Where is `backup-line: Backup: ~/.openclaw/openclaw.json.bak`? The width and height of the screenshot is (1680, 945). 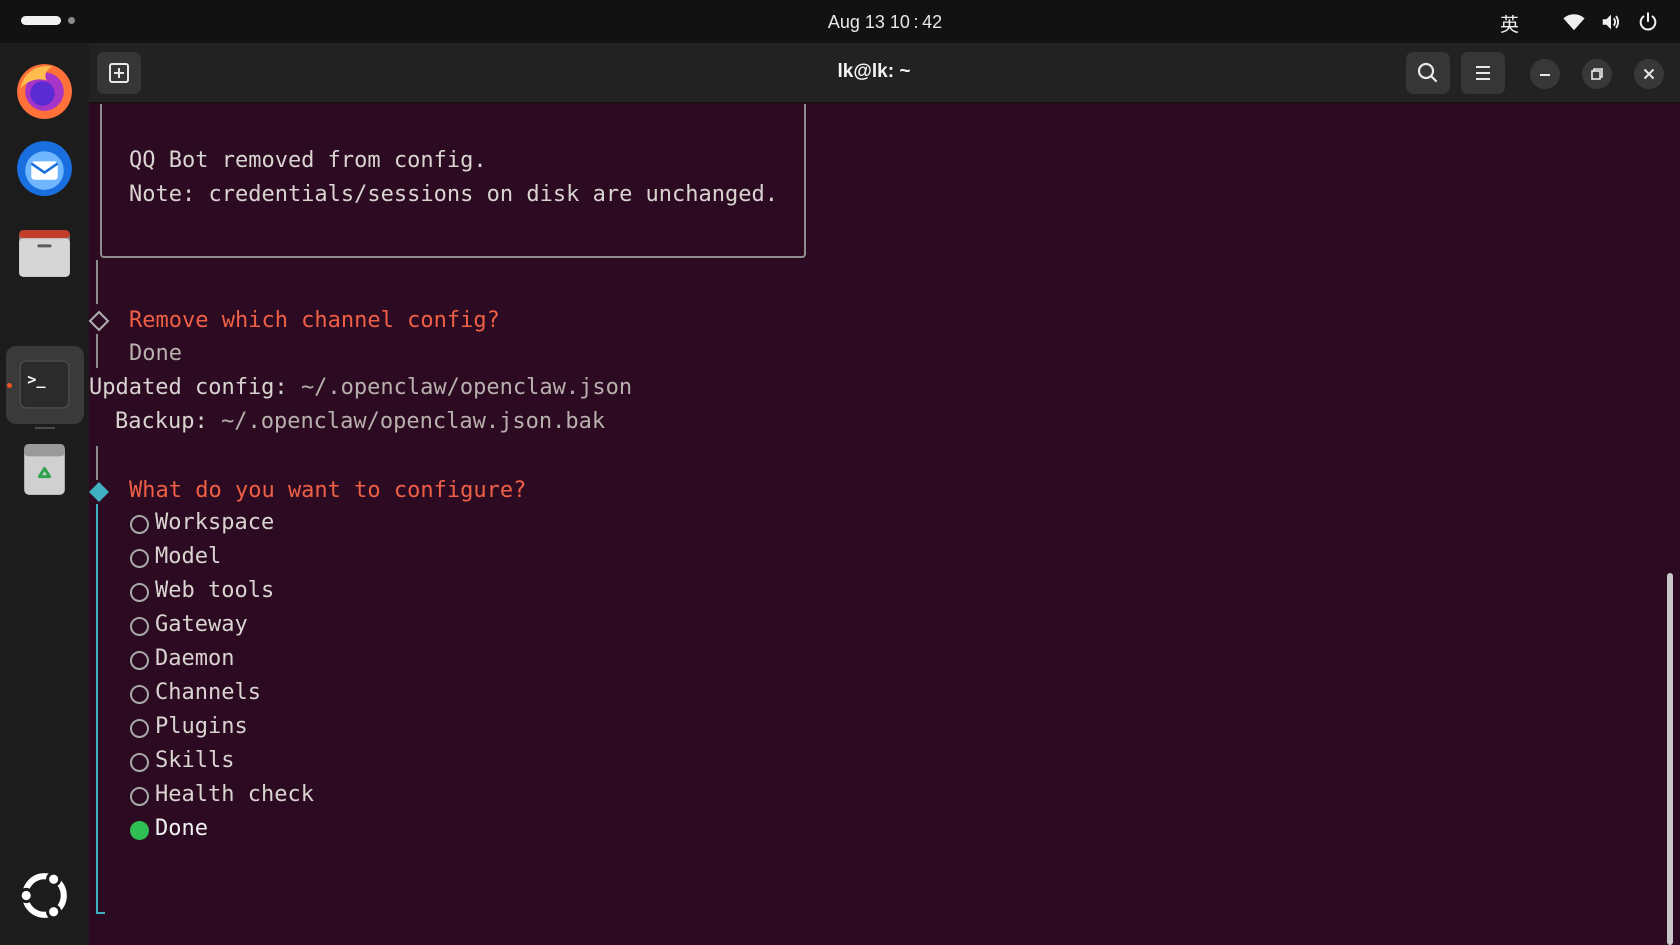
backup-line: Backup: ~/.openclaw/openclaw.json.bak is located at coordinates (360, 421).